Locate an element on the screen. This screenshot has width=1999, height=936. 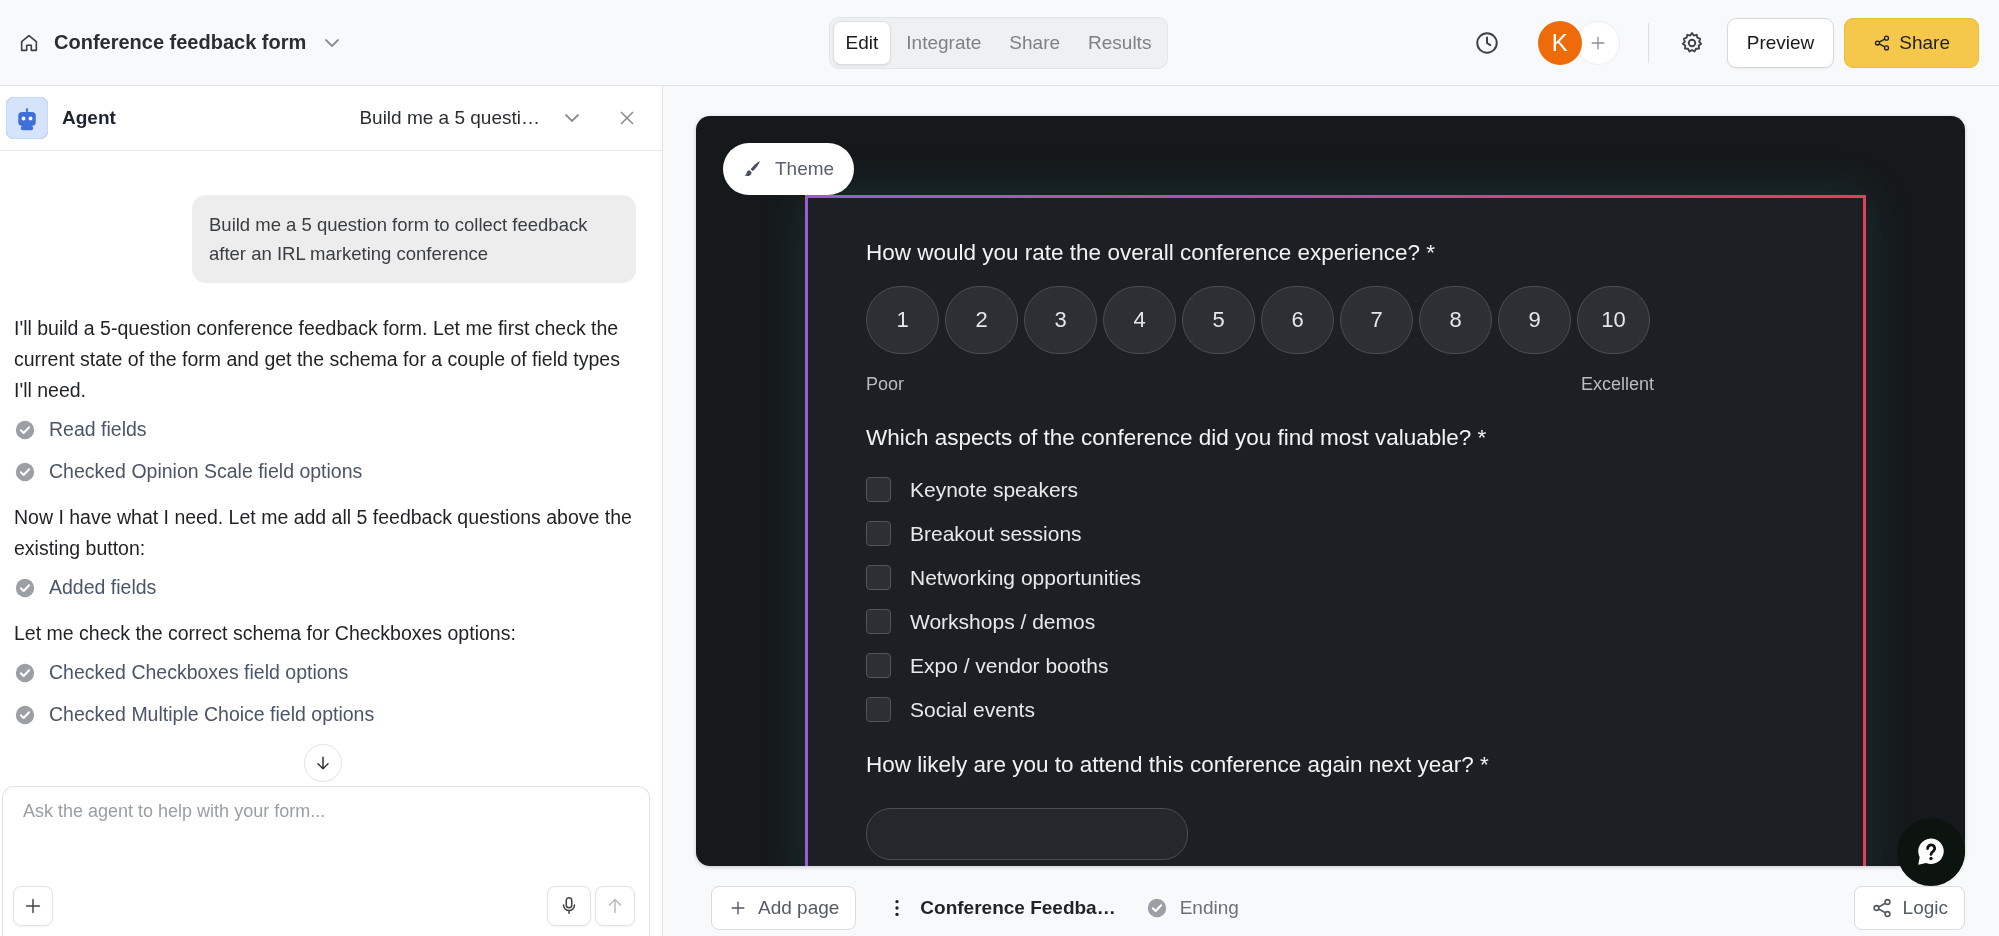
scale-option: 10 is located at coordinates (1613, 320).